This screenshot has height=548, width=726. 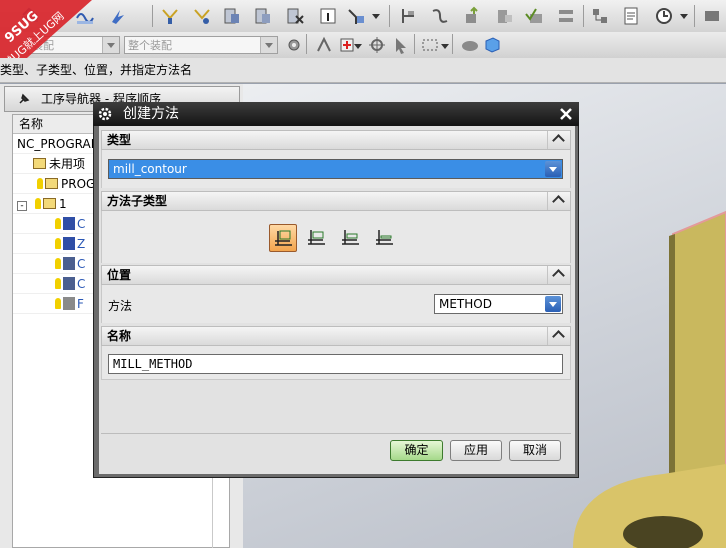 What do you see at coordinates (118, 16) in the screenshot?
I see `spark-icon` at bounding box center [118, 16].